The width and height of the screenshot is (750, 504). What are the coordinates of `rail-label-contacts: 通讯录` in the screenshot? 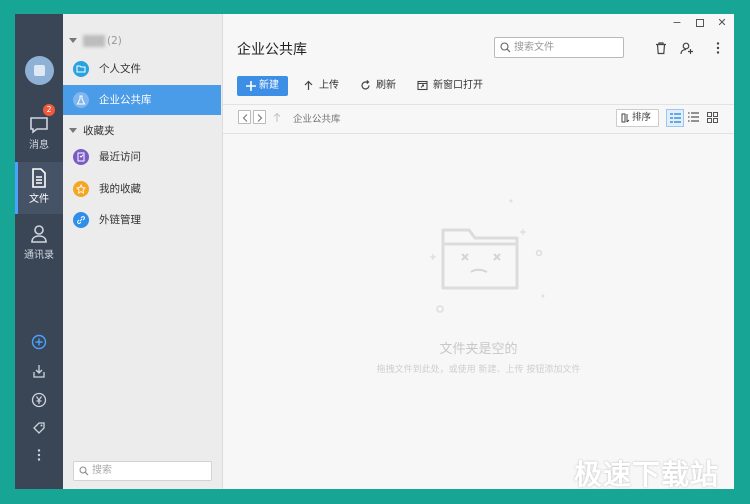 It's located at (39, 255).